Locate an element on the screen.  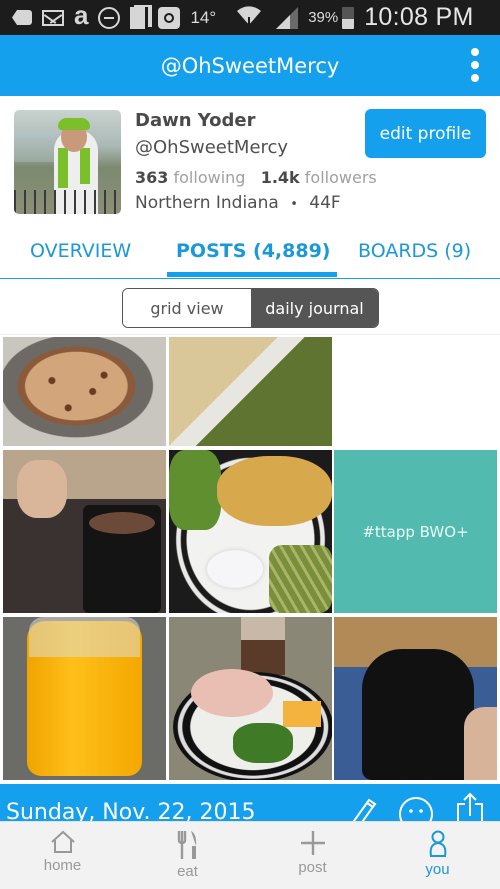
text-post-content: #ttapp BWO+ is located at coordinates (415, 531).